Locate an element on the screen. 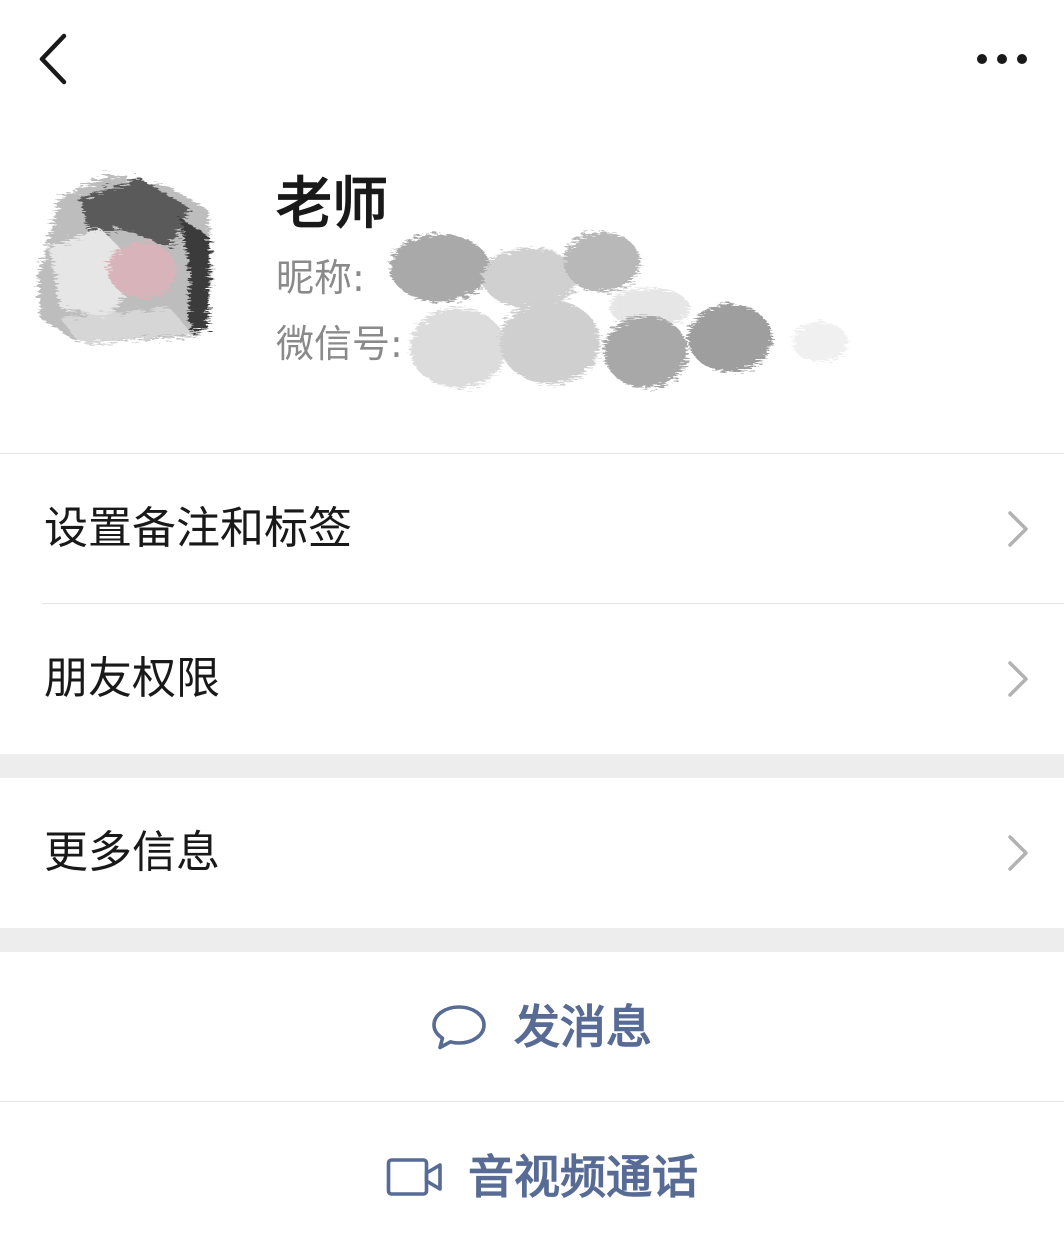 The image size is (1064, 1244). row-label: 朋友权限 is located at coordinates (132, 678).